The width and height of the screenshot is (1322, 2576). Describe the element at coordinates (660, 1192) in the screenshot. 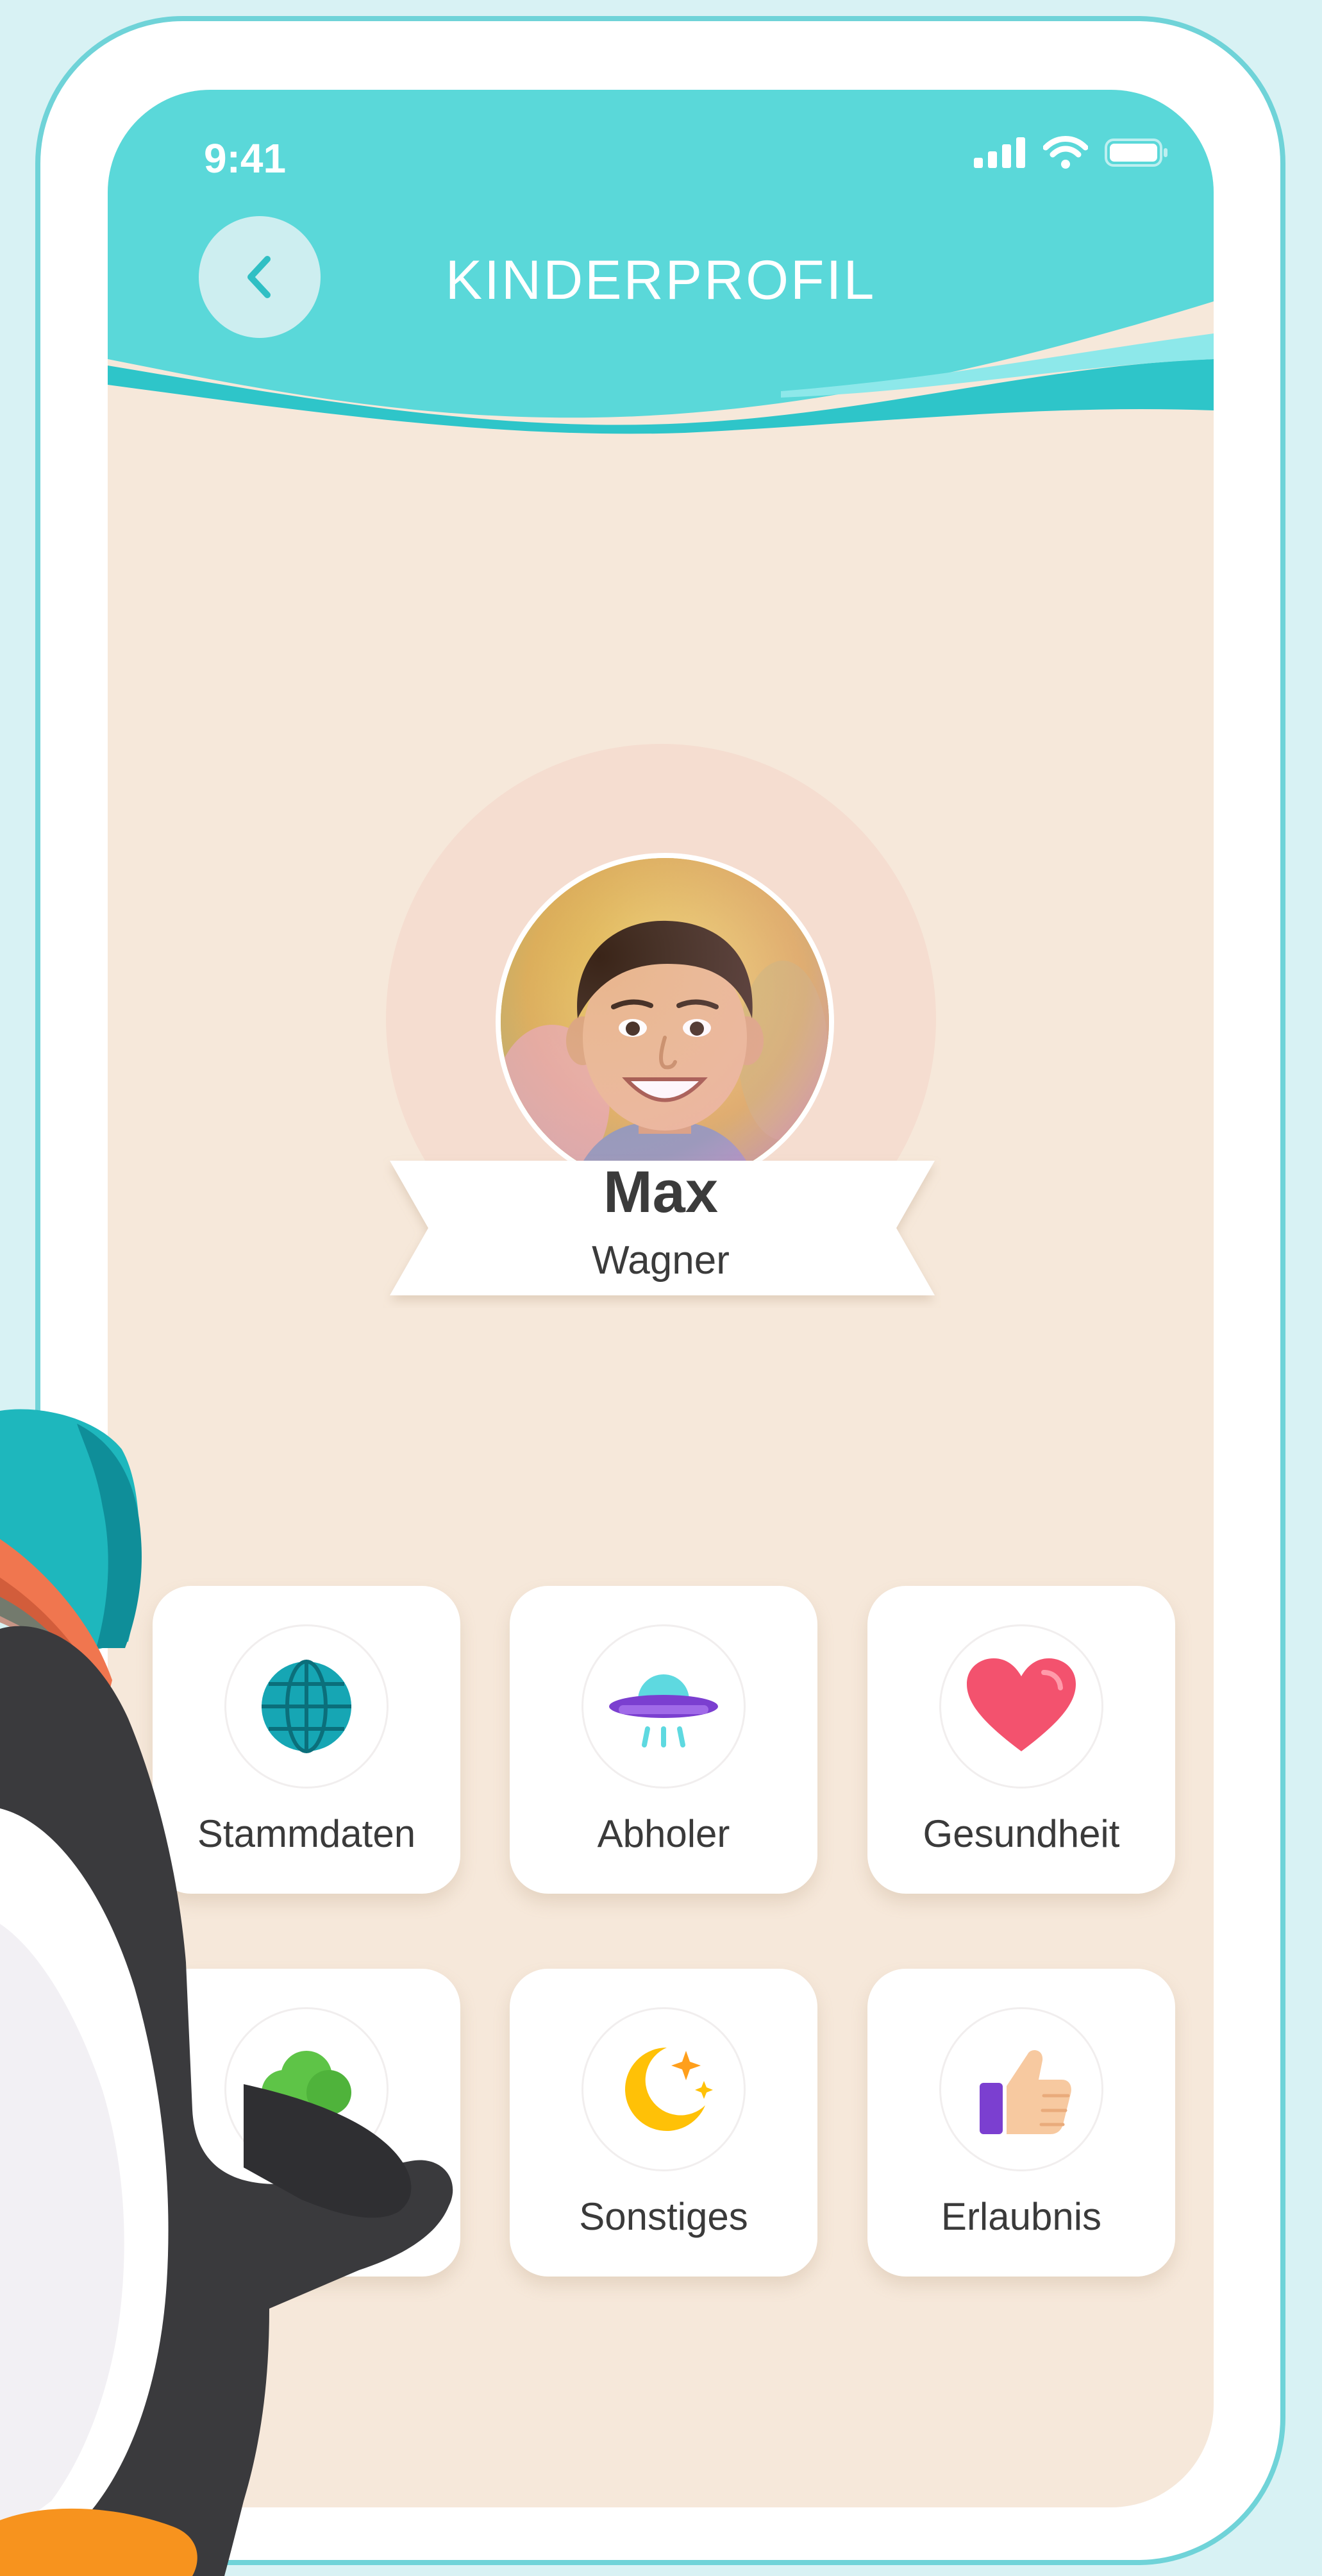

I see `child-first-name: Max` at that location.